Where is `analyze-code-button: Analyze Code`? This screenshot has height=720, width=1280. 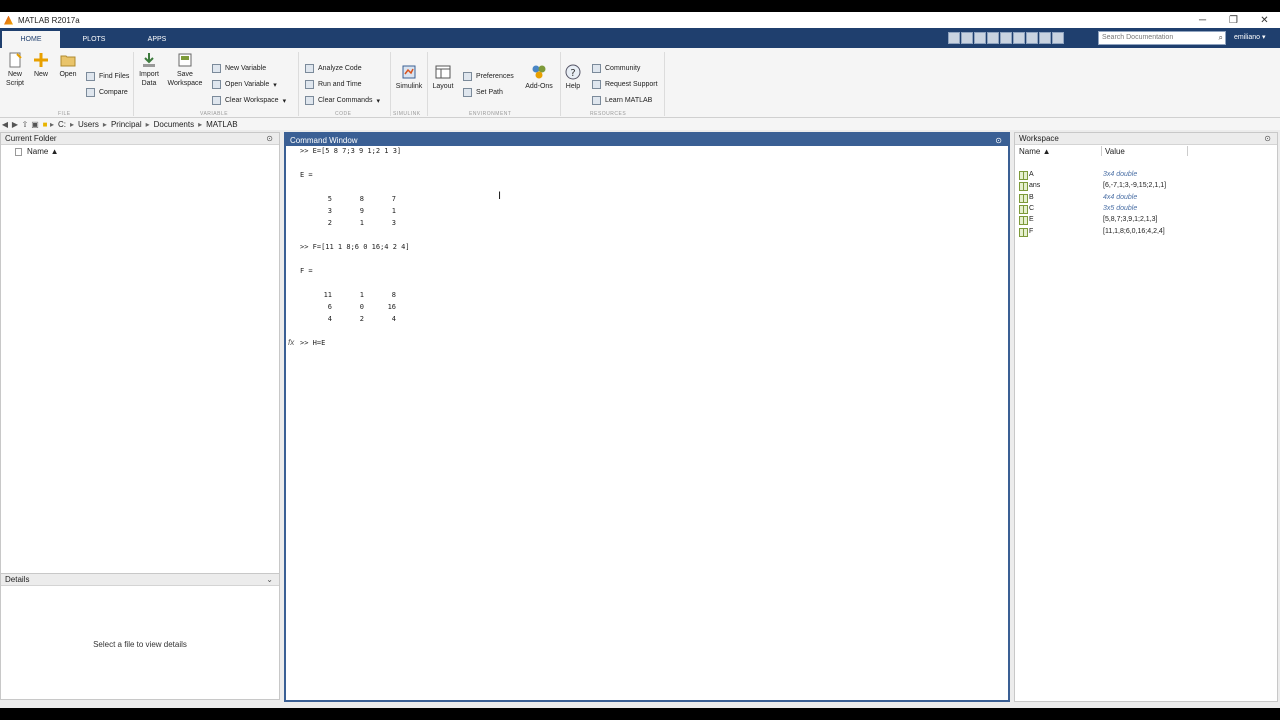
analyze-code-button: Analyze Code is located at coordinates (333, 68).